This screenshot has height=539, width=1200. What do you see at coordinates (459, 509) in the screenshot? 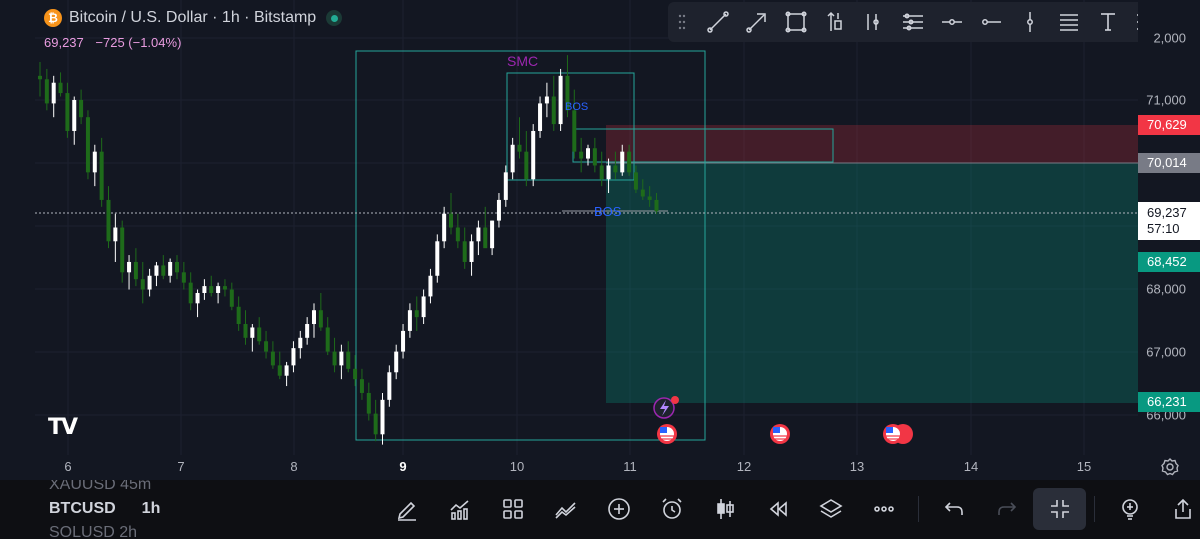
I see `chart-icon` at bounding box center [459, 509].